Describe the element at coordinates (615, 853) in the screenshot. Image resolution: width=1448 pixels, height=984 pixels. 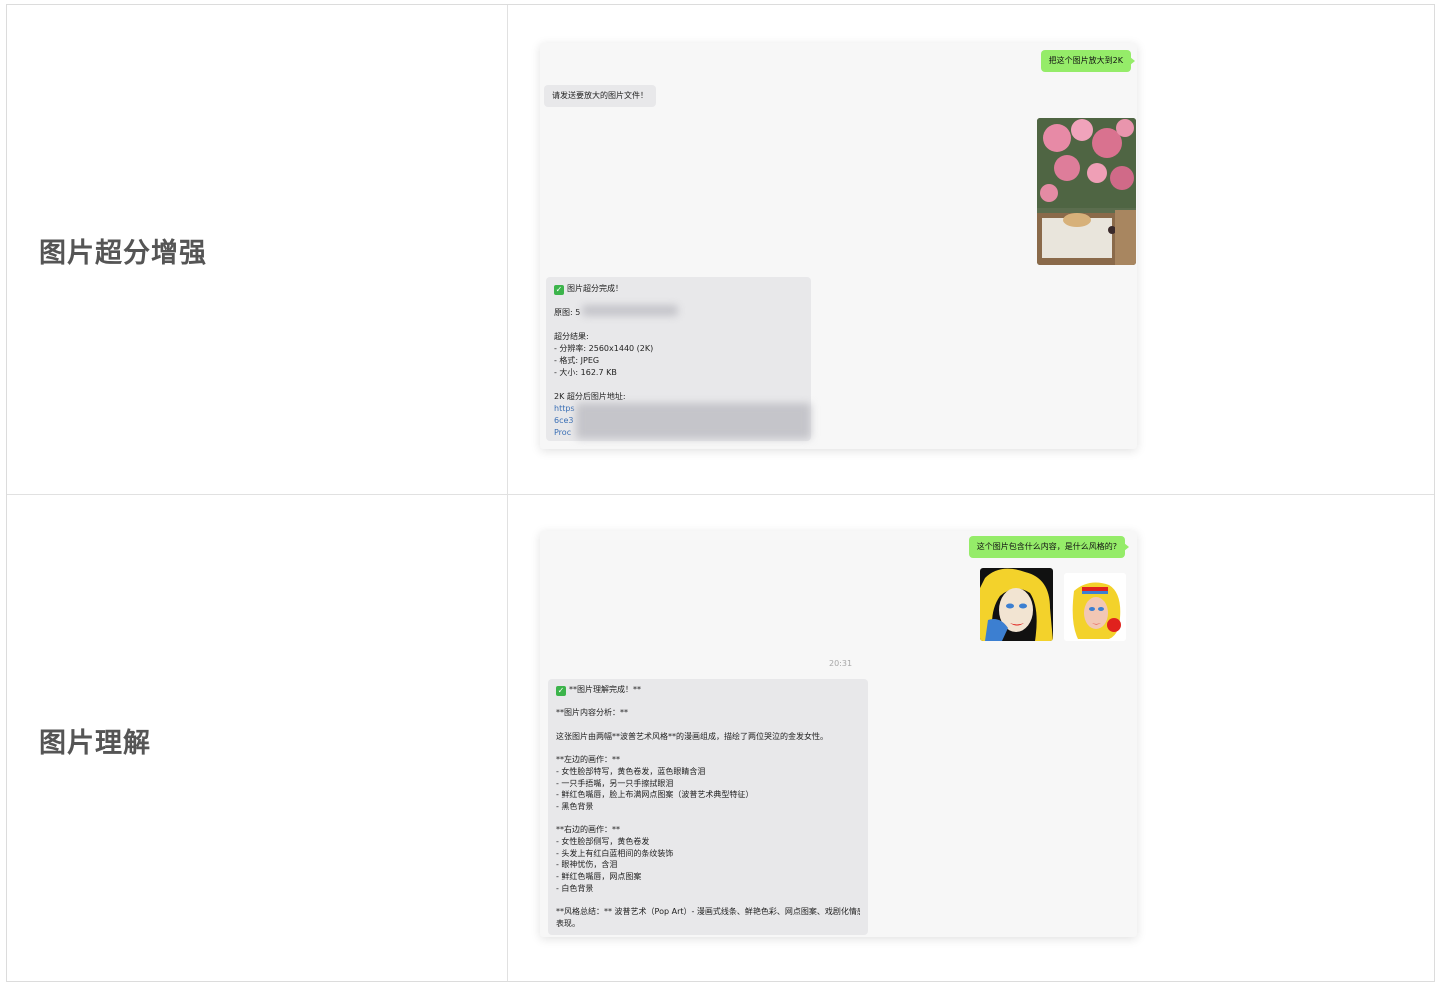
I see `reply-line: - 头发上有红白蓝相间的条纹装饰` at that location.